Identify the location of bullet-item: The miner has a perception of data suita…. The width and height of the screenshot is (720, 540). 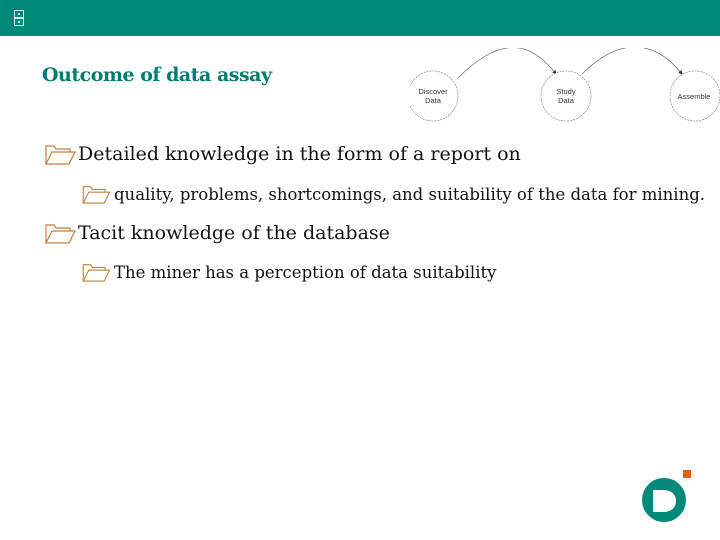
(288, 272).